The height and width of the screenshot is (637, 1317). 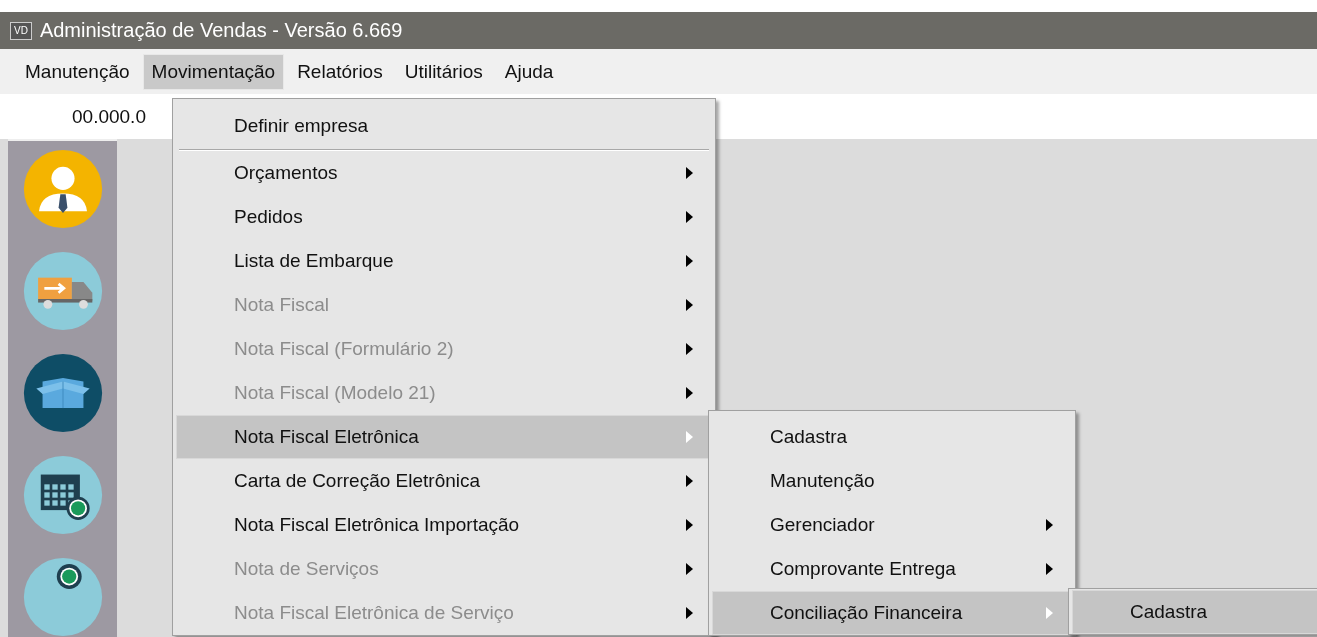 What do you see at coordinates (444, 173) in the screenshot?
I see `menu-item: Orçamentos` at bounding box center [444, 173].